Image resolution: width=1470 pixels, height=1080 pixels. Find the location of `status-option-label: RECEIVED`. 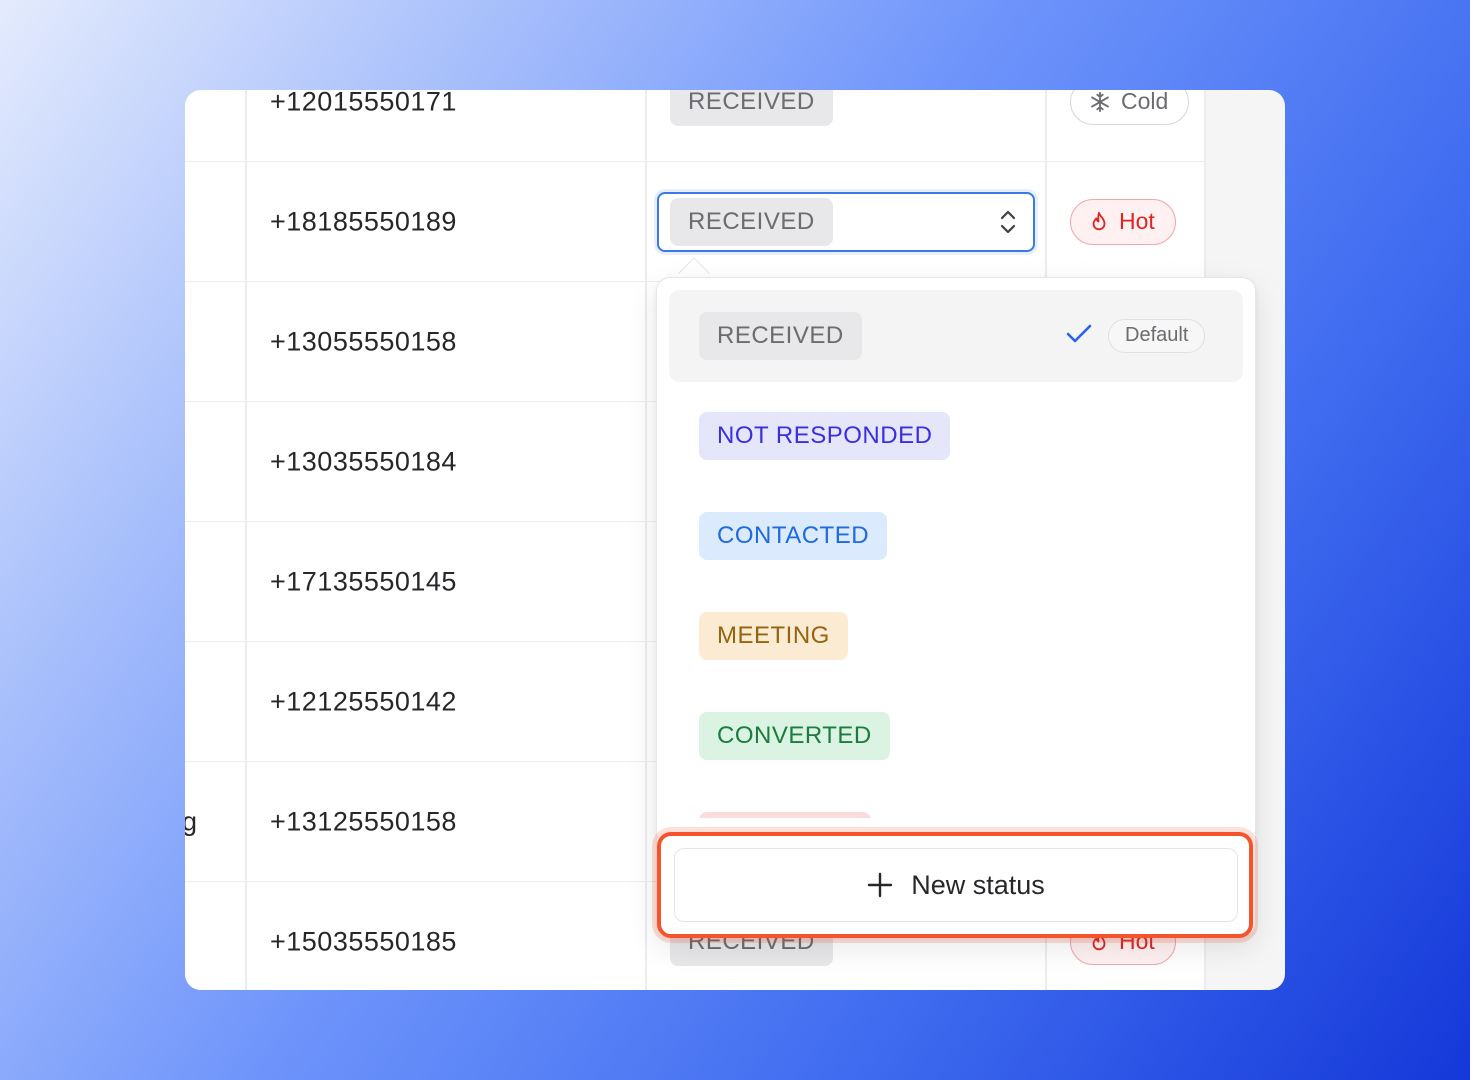

status-option-label: RECEIVED is located at coordinates (780, 336).